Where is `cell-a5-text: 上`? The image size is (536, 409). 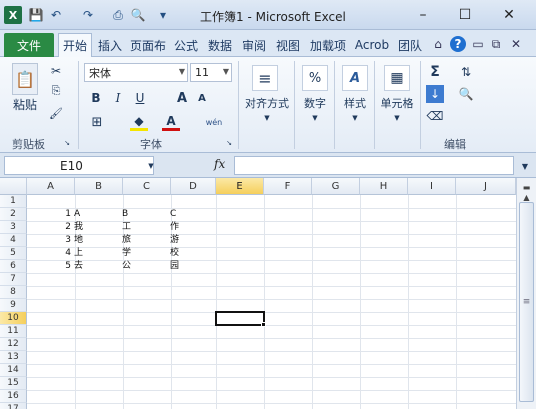
cell-a5-text: 上 is located at coordinates (78, 253).